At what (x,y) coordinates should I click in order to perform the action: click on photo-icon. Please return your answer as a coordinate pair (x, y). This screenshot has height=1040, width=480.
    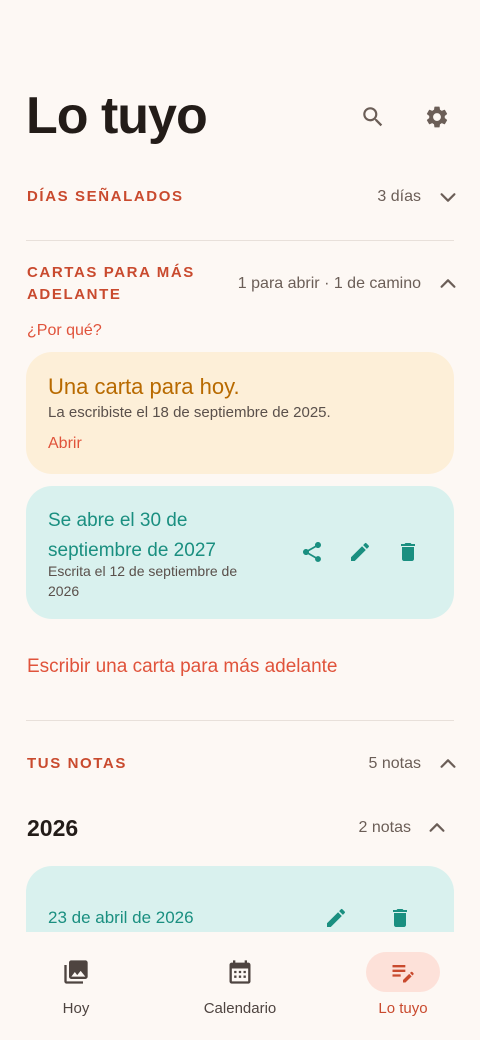
    Looking at the image, I should click on (76, 972).